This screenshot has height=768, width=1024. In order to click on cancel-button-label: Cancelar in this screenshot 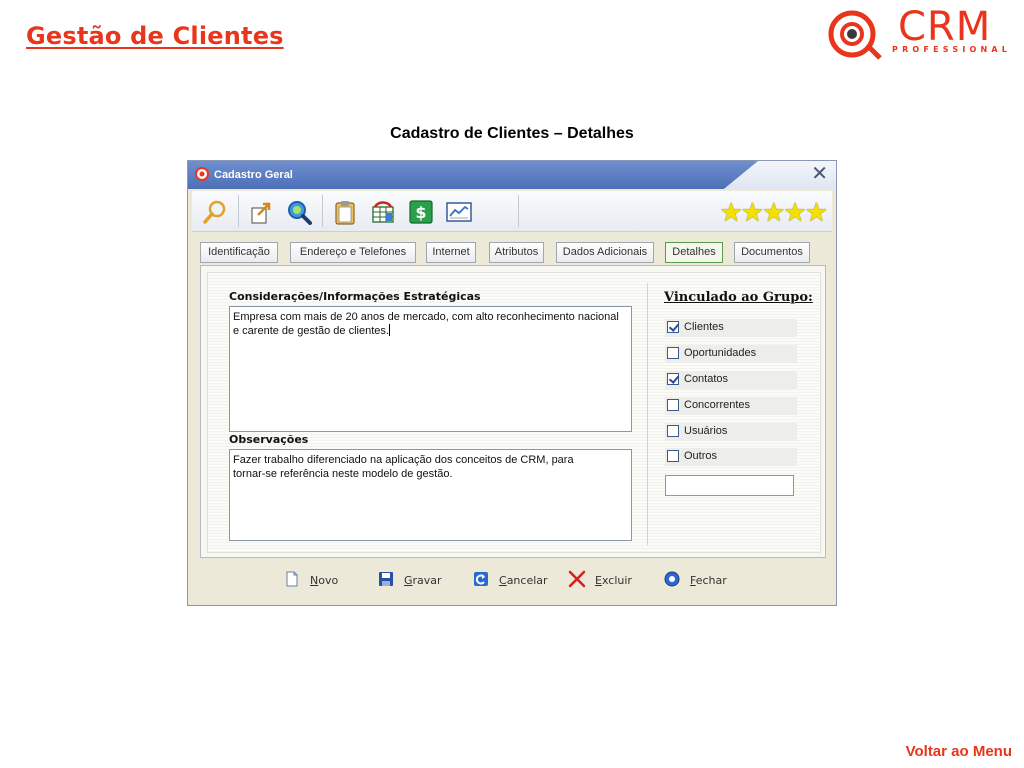, I will do `click(523, 580)`.